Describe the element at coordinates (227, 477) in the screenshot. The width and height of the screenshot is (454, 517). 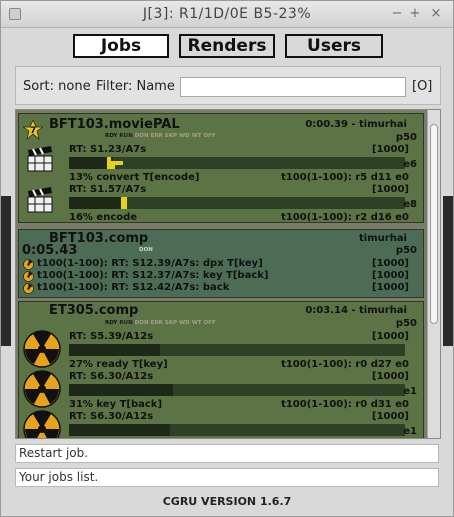
I see `status-line-info: Your jobs list.` at that location.